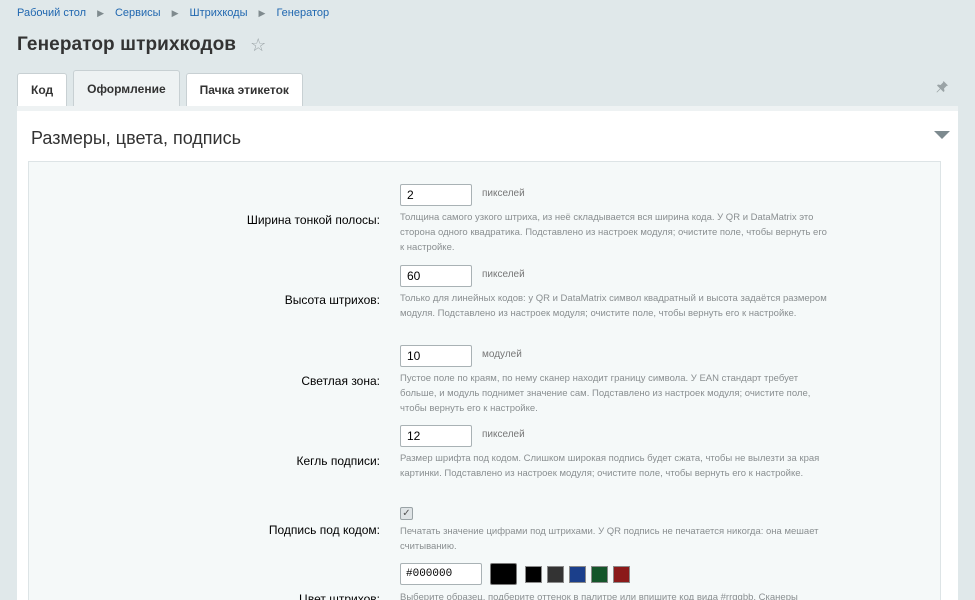  Describe the element at coordinates (313, 220) in the screenshot. I see `field-label: Ширина тонкой полосы:` at that location.